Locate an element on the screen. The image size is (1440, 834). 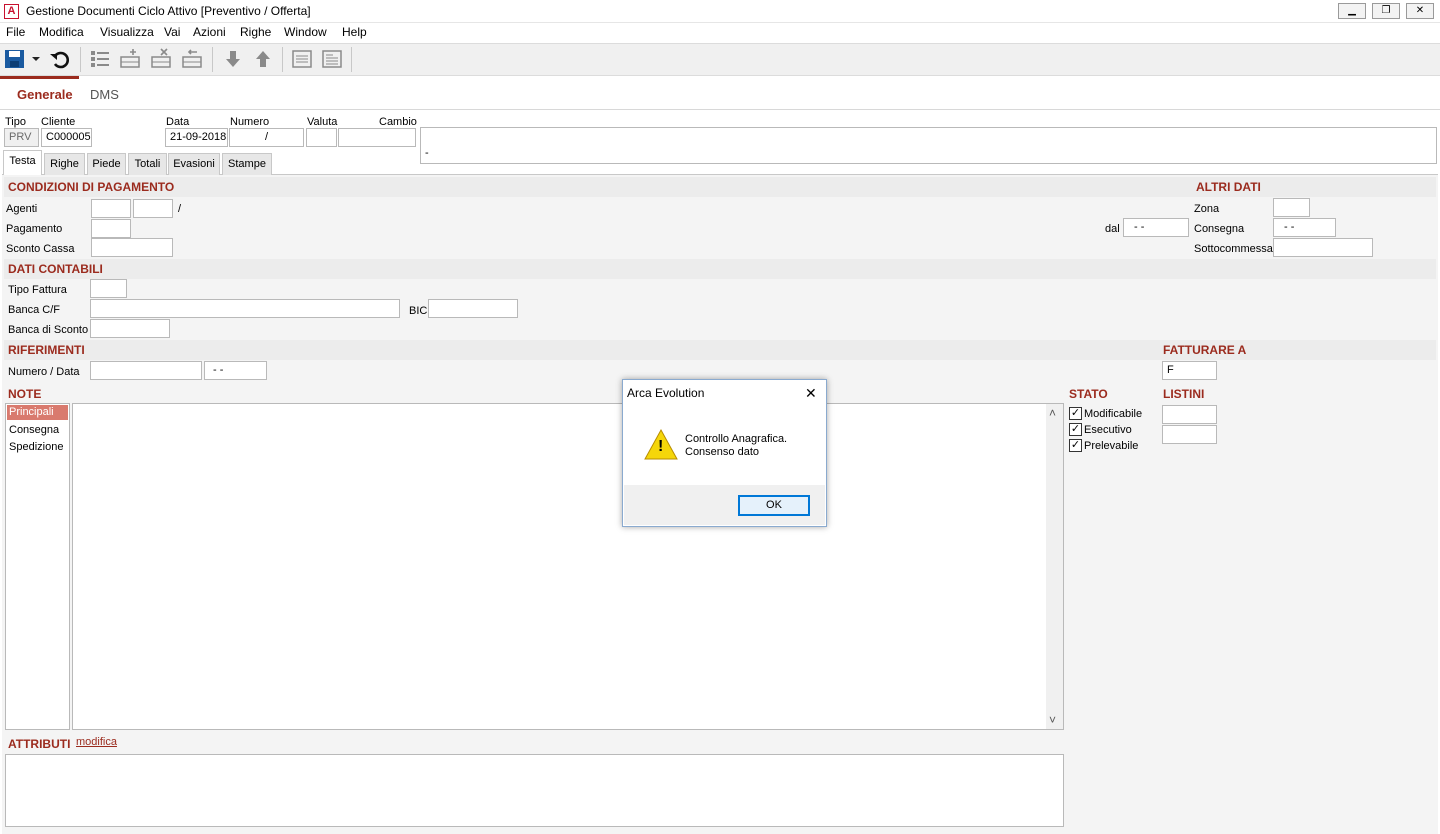
menu-vai: Vai is located at coordinates (172, 32).